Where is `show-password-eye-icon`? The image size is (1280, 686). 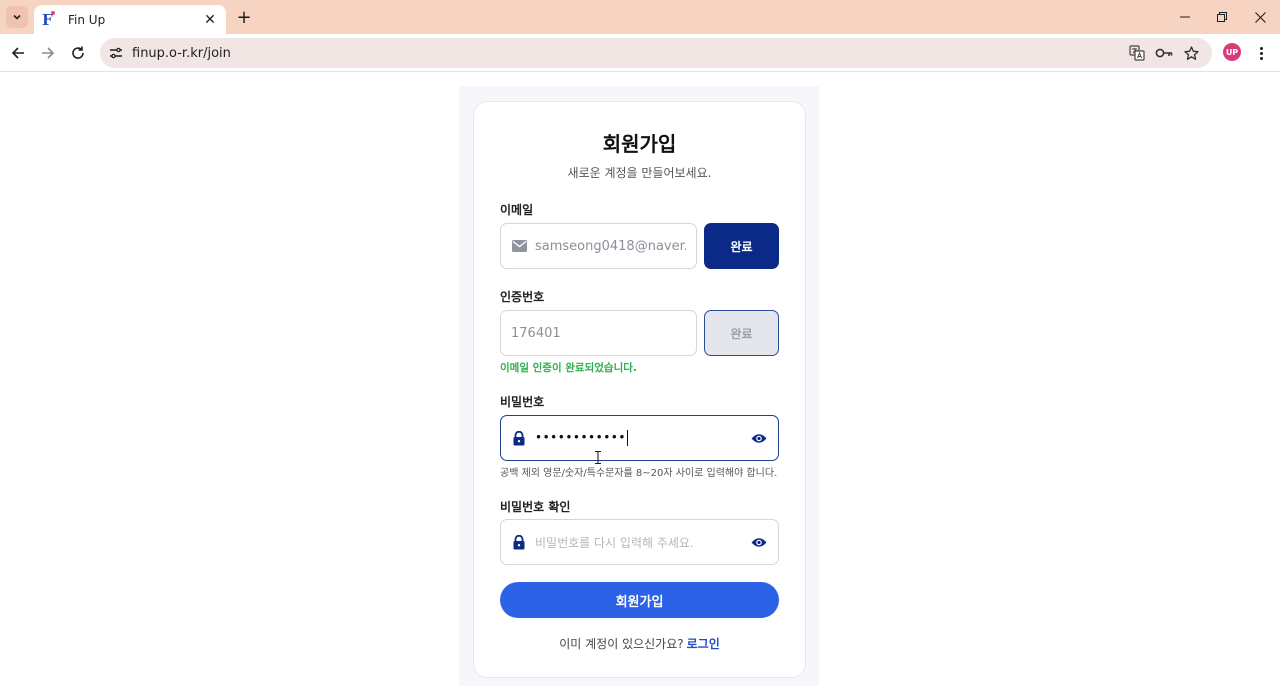
show-password-eye-icon is located at coordinates (759, 438).